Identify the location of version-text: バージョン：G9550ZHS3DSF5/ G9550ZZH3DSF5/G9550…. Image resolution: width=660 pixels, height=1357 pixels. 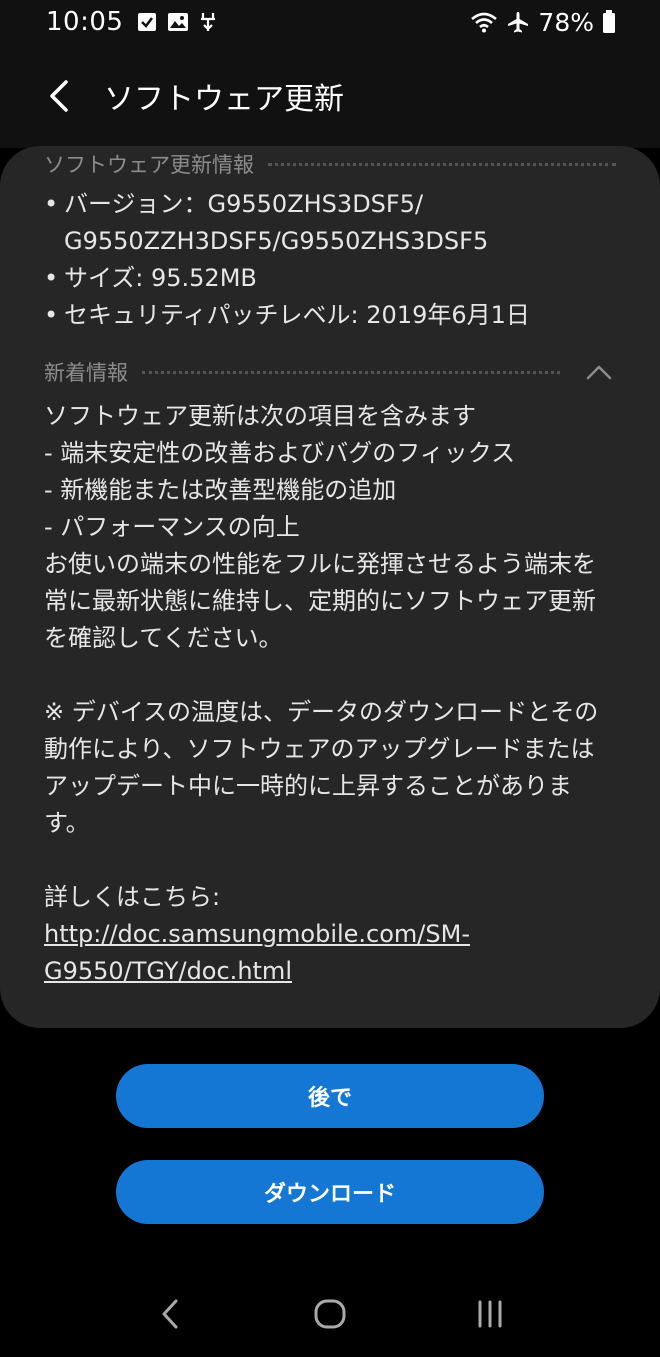
(276, 222).